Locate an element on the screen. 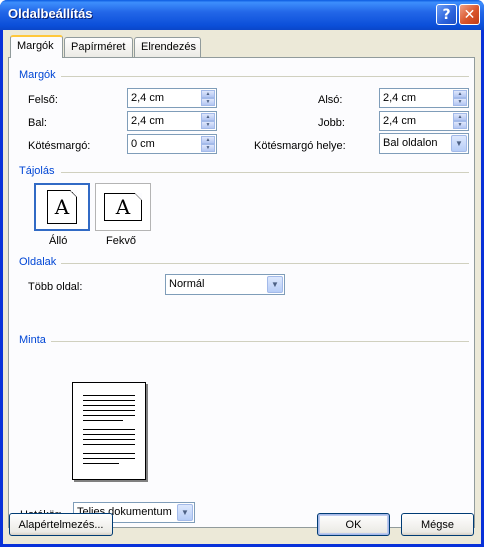  landscape-button: A is located at coordinates (123, 207).